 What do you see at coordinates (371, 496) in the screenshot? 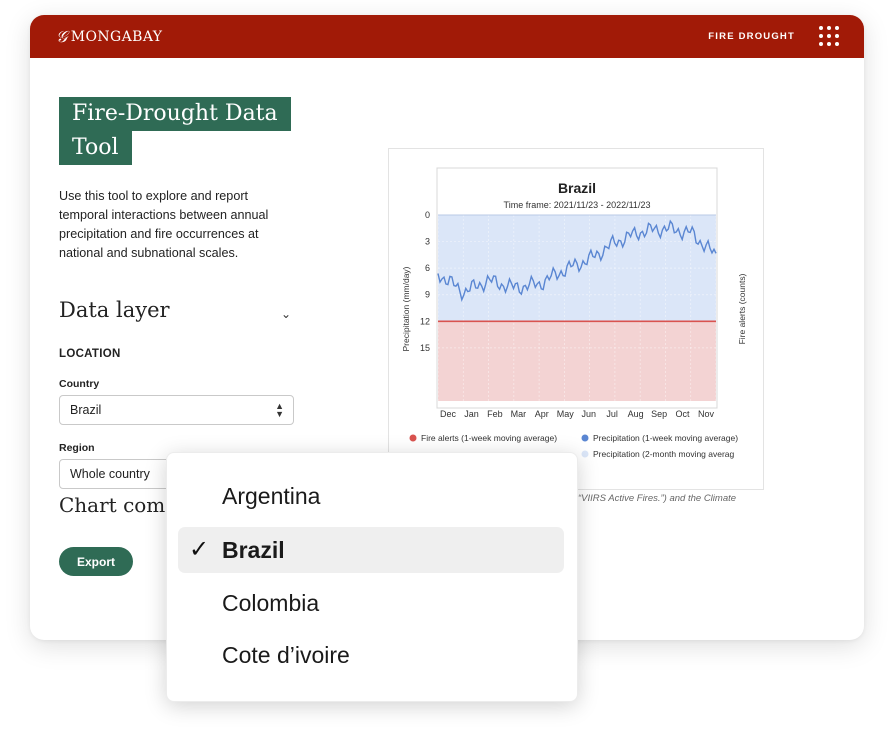
I see `dropdown-option: Argentina` at bounding box center [371, 496].